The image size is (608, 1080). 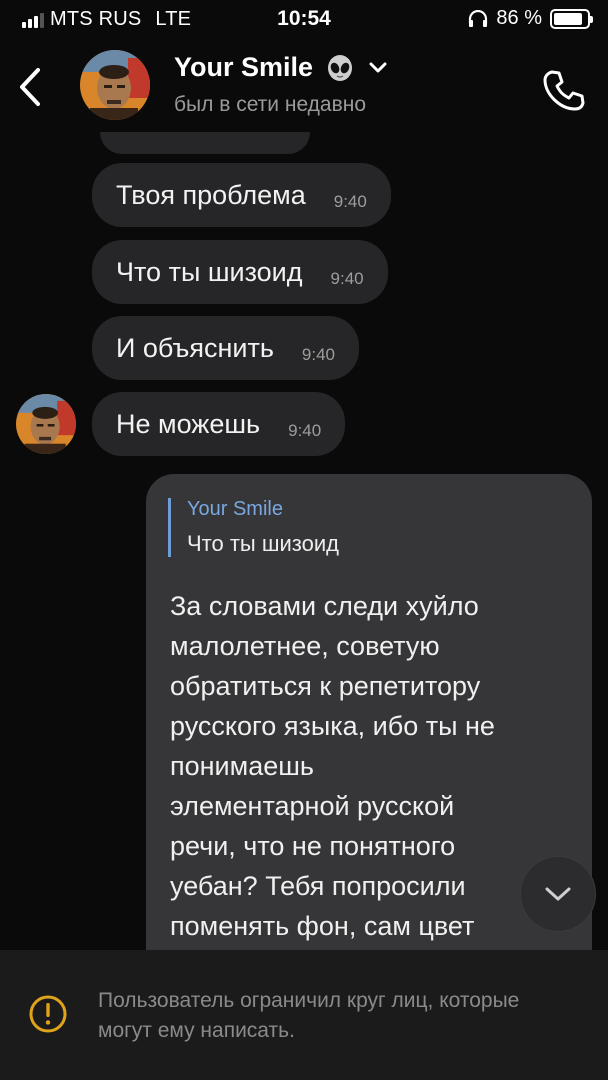 I want to click on message-bubble: Не можешь 9:40, so click(x=219, y=424).